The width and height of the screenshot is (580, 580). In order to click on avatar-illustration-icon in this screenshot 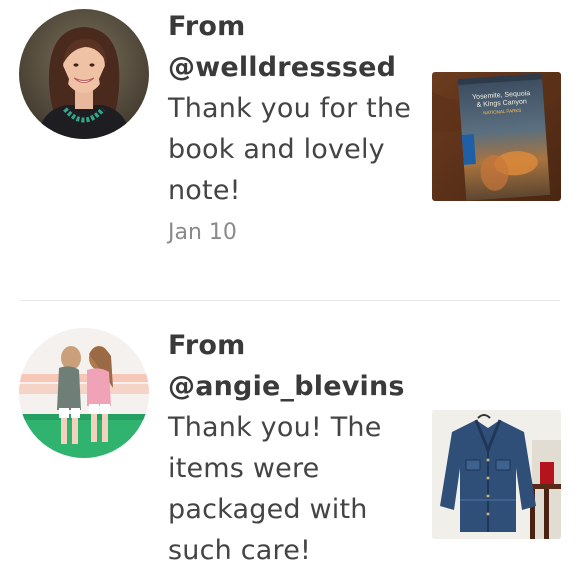, I will do `click(84, 393)`.